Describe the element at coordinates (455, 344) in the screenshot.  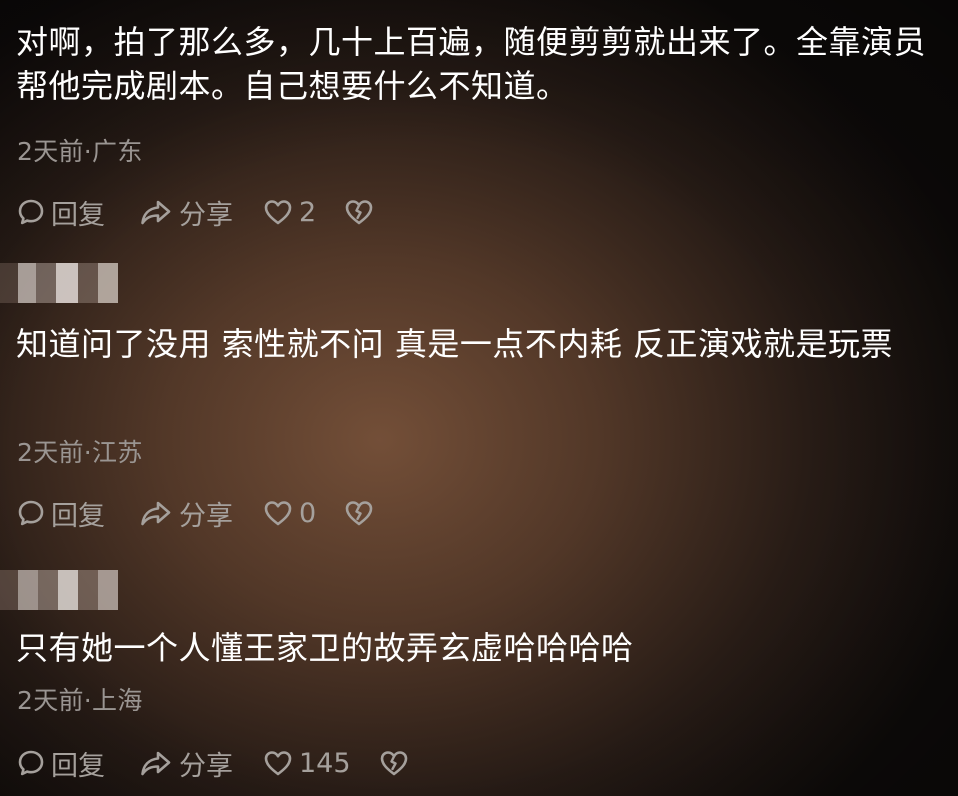
I see `comment-text: 知道问了没用 索性就不问 真是一点不内耗 反正演戏就是玩票` at that location.